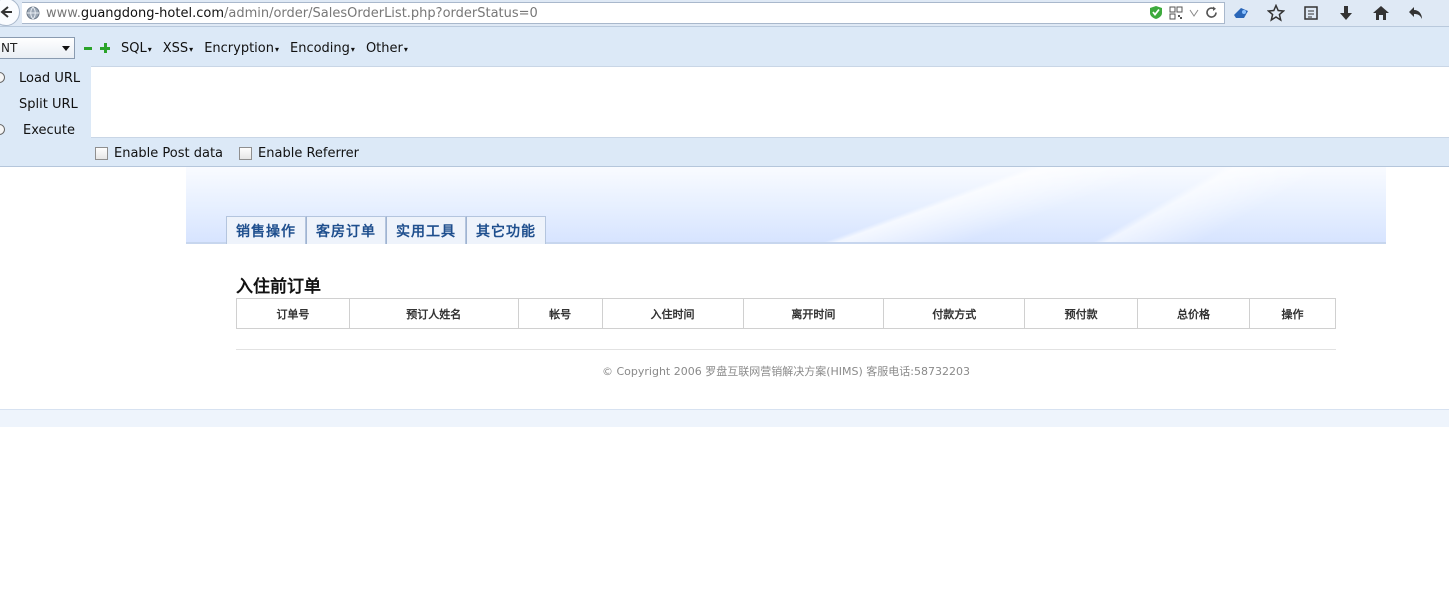  I want to click on enable-referrer-label: Enable Referrer, so click(308, 153).